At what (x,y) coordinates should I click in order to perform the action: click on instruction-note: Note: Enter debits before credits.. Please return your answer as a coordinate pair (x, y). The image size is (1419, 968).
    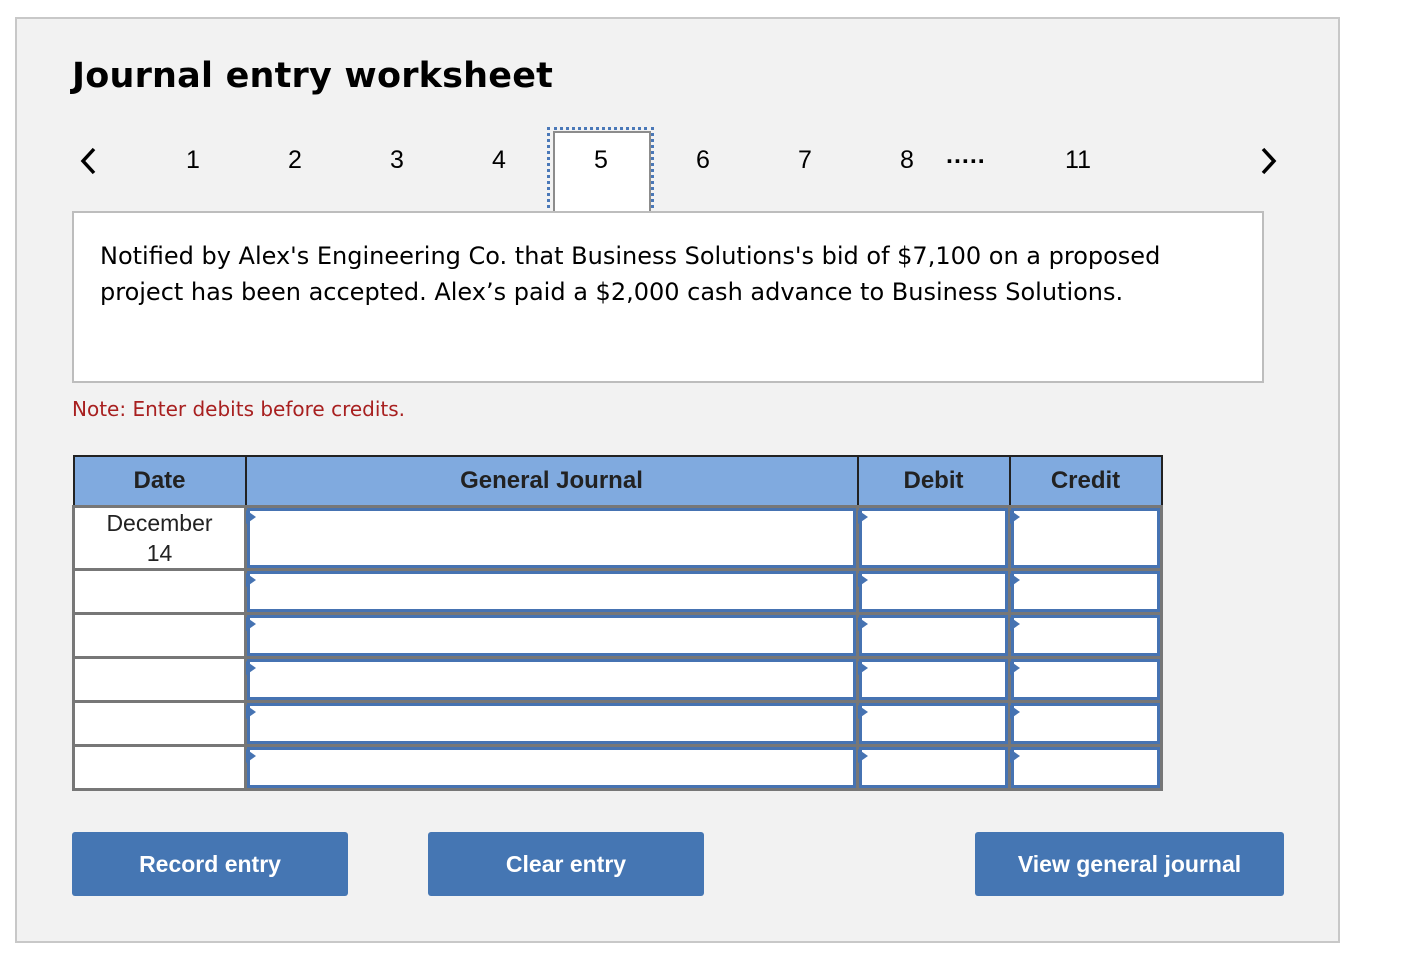
    Looking at the image, I should click on (239, 409).